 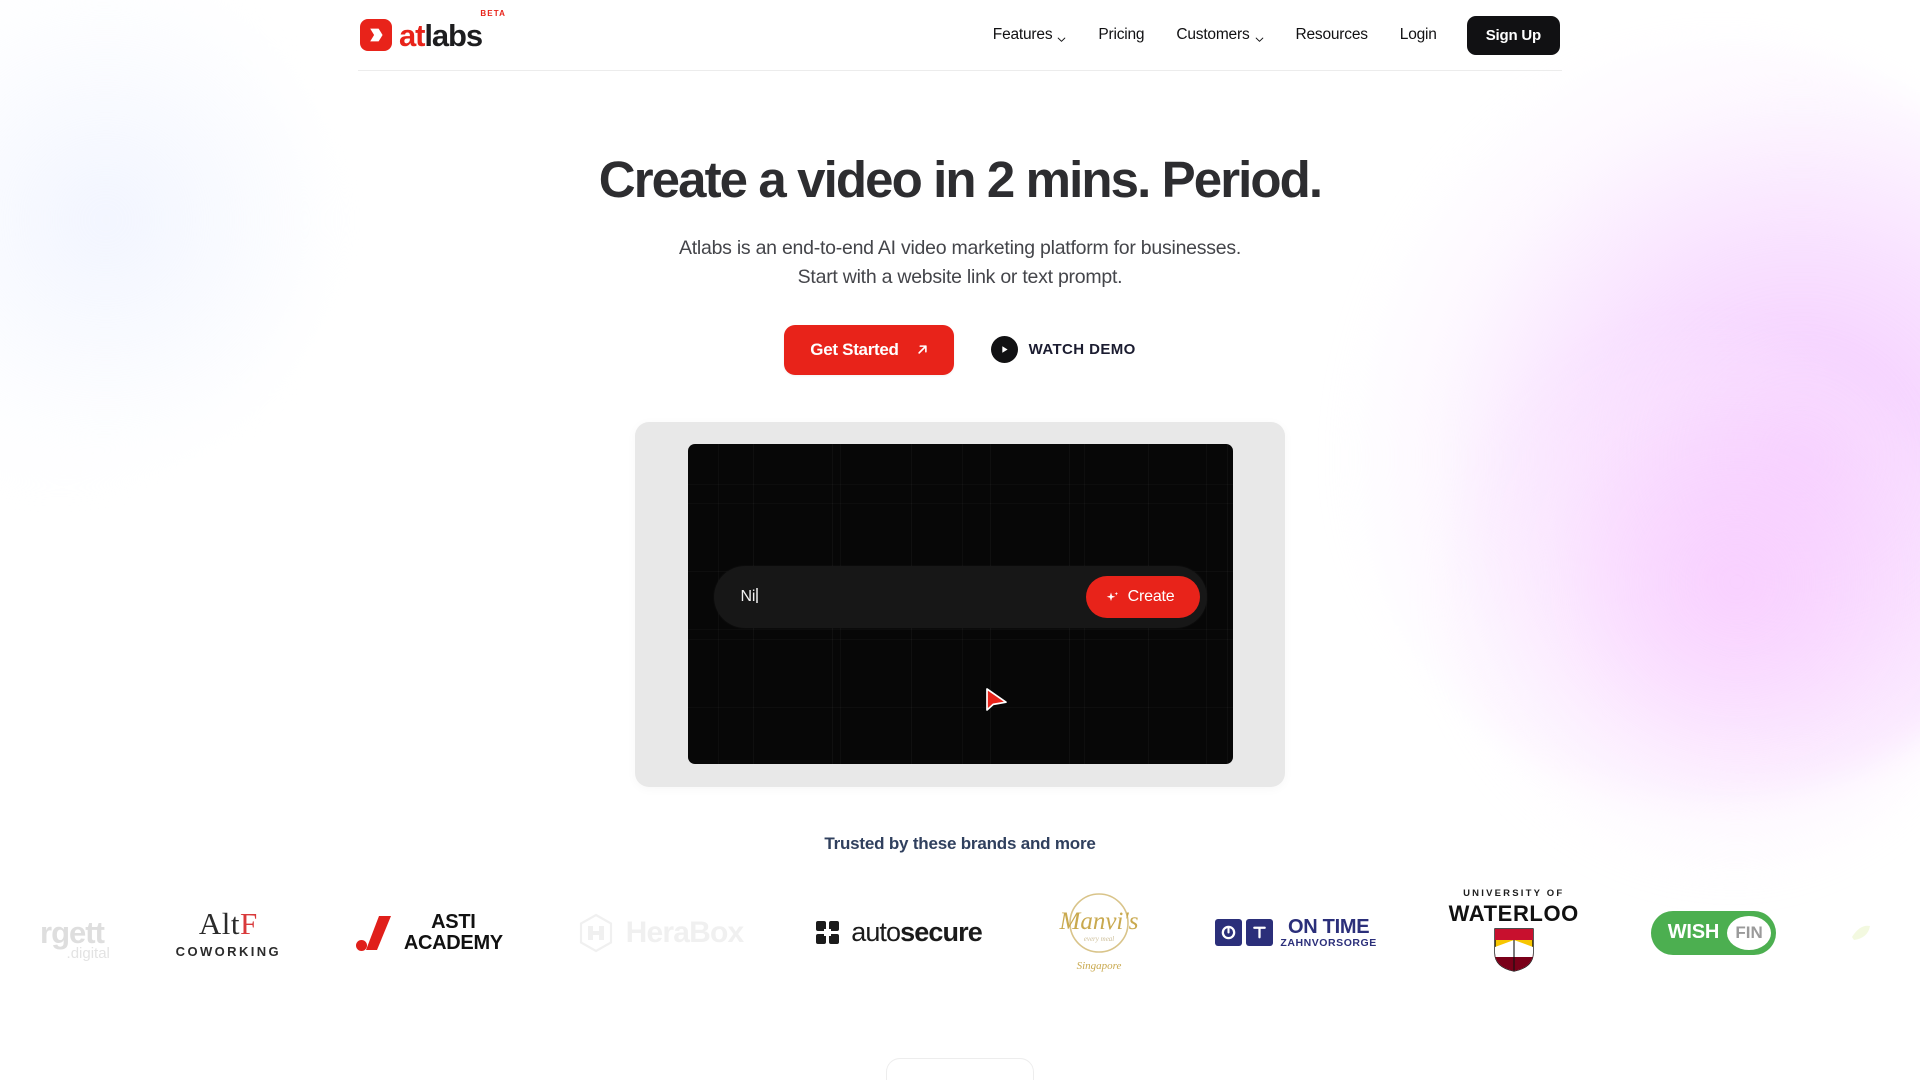 I want to click on nav-item-customers: Customers, so click(x=1219, y=35).